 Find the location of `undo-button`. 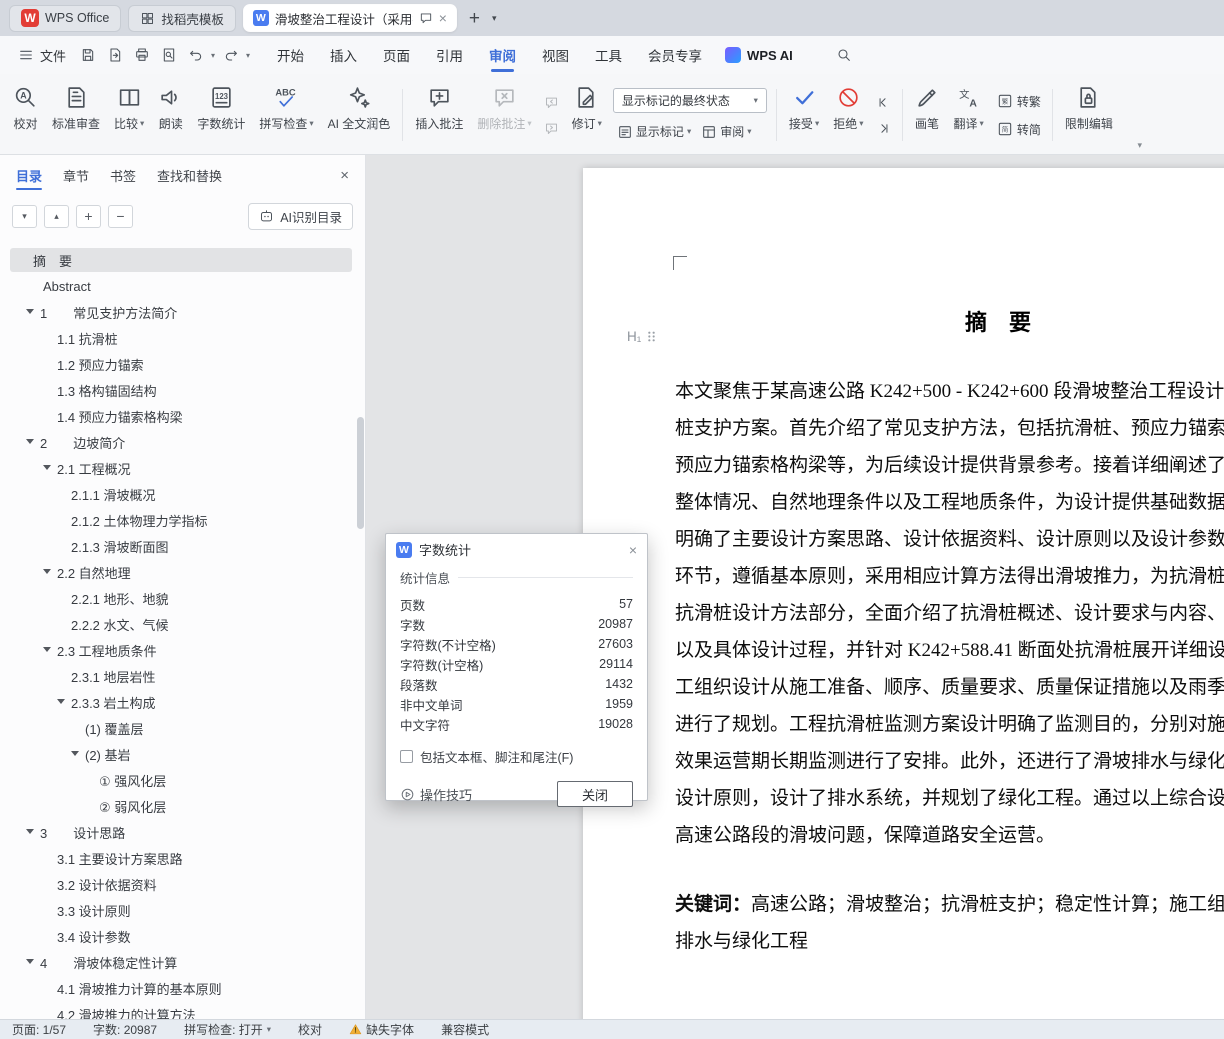

undo-button is located at coordinates (195, 55).